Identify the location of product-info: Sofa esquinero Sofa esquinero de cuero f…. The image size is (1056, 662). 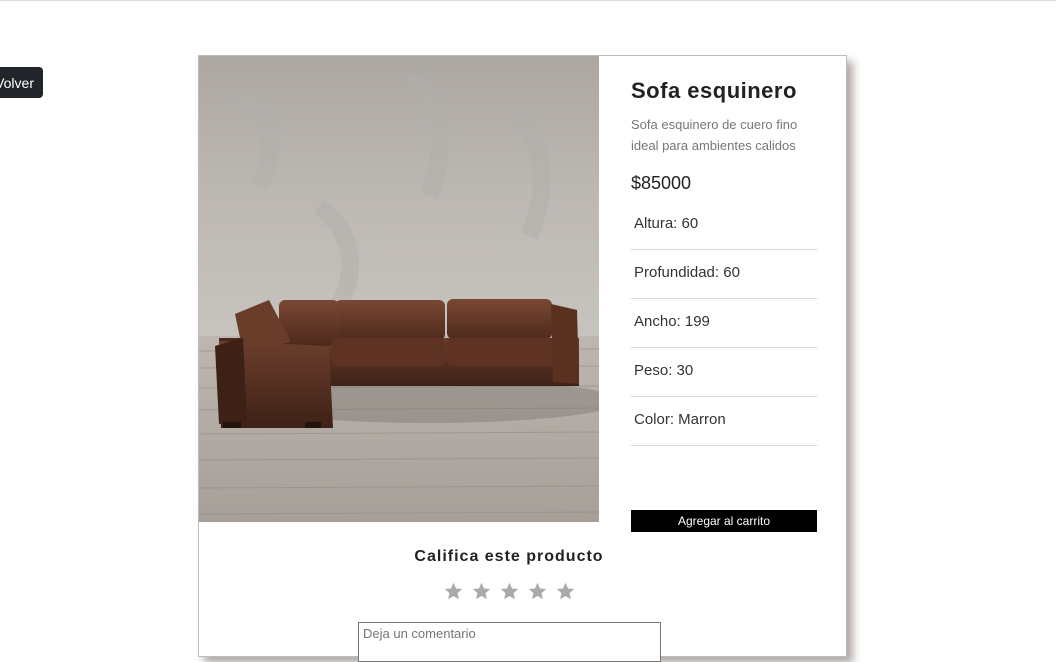
(724, 270).